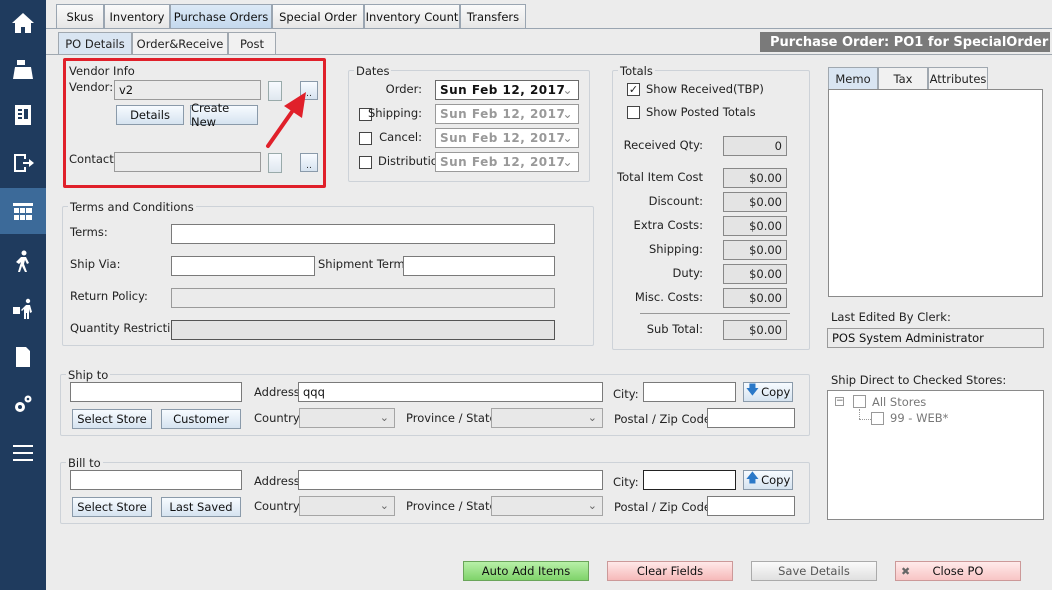 Image resolution: width=1052 pixels, height=590 pixels. What do you see at coordinates (180, 43) in the screenshot?
I see `subtab-order-receive: Order&Receive` at bounding box center [180, 43].